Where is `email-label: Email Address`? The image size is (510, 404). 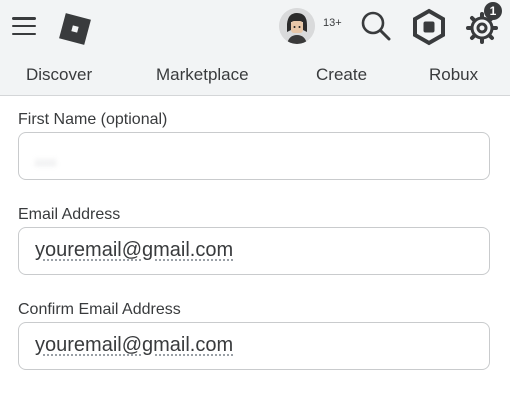
email-label: Email Address is located at coordinates (69, 214).